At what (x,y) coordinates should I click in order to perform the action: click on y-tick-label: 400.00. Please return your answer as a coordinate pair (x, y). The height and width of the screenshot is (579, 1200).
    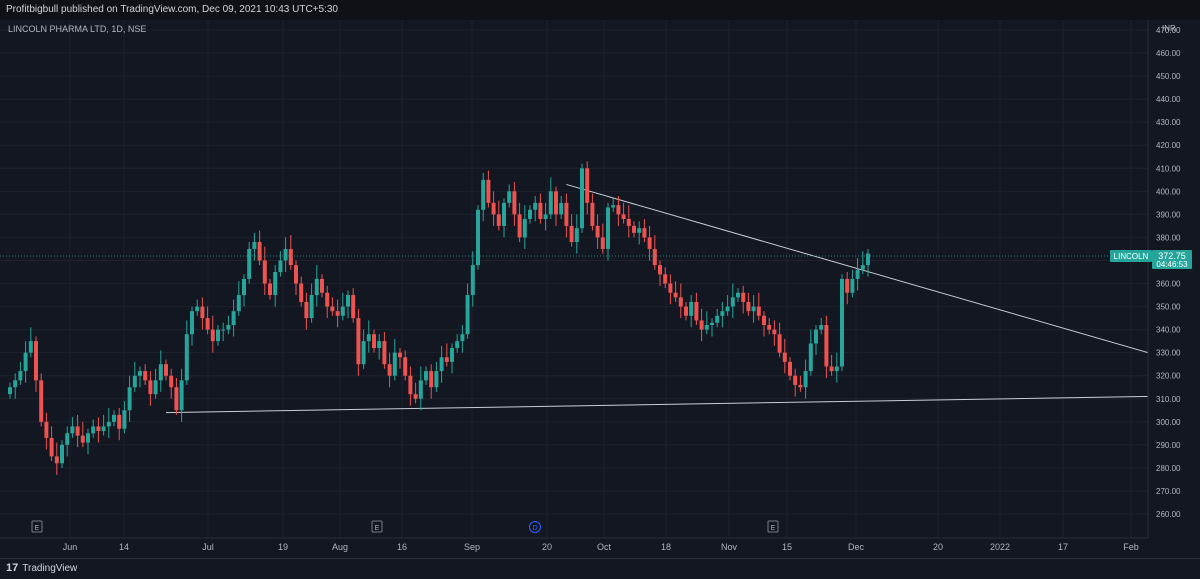
    Looking at the image, I should click on (1168, 191).